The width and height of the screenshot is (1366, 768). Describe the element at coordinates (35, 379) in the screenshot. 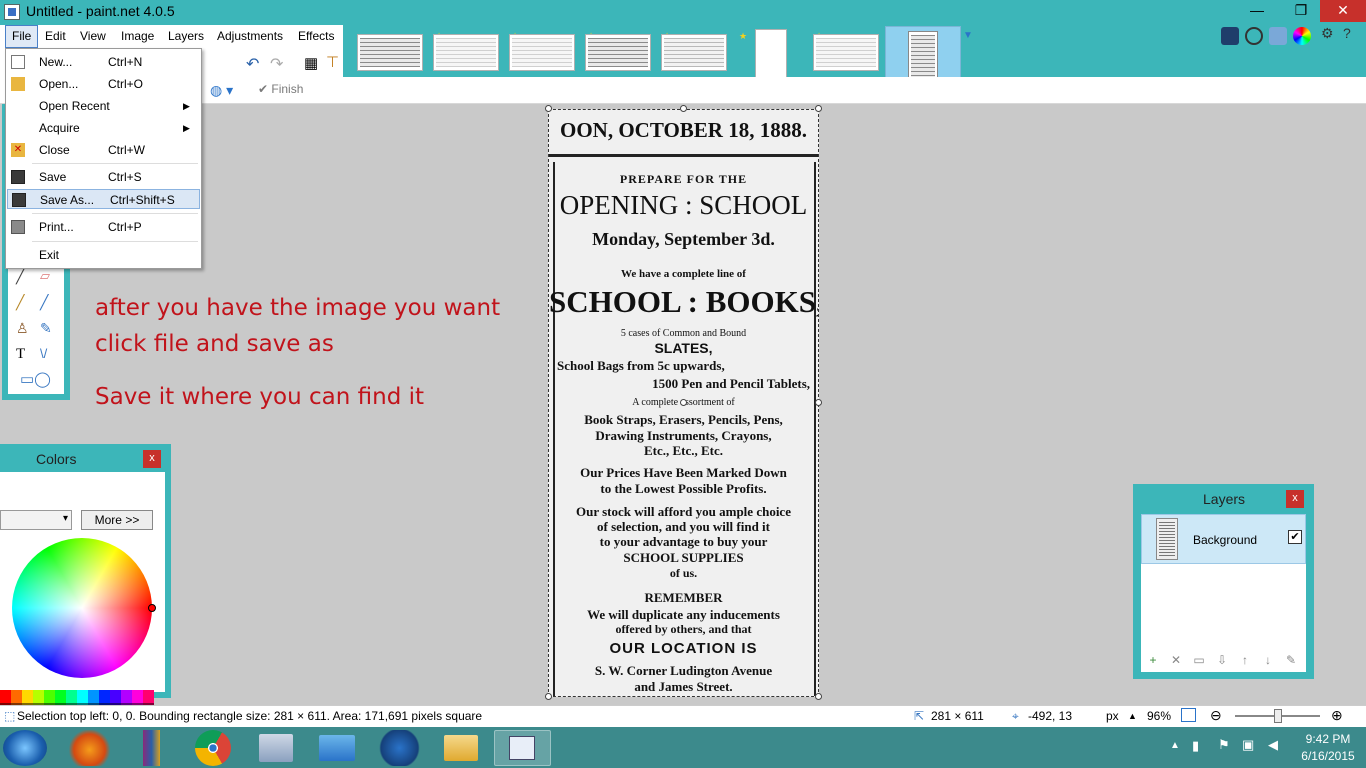

I see `shapes-tool-icon: ▭◯` at that location.